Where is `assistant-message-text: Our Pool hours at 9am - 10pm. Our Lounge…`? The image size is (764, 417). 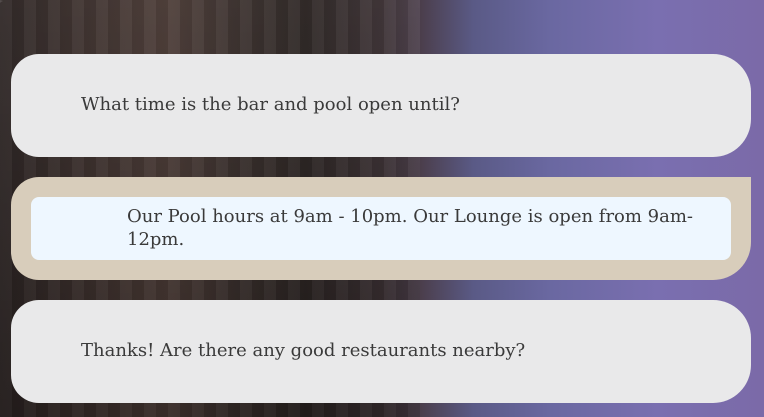 assistant-message-text: Our Pool hours at 9am - 10pm. Our Lounge… is located at coordinates (410, 228).